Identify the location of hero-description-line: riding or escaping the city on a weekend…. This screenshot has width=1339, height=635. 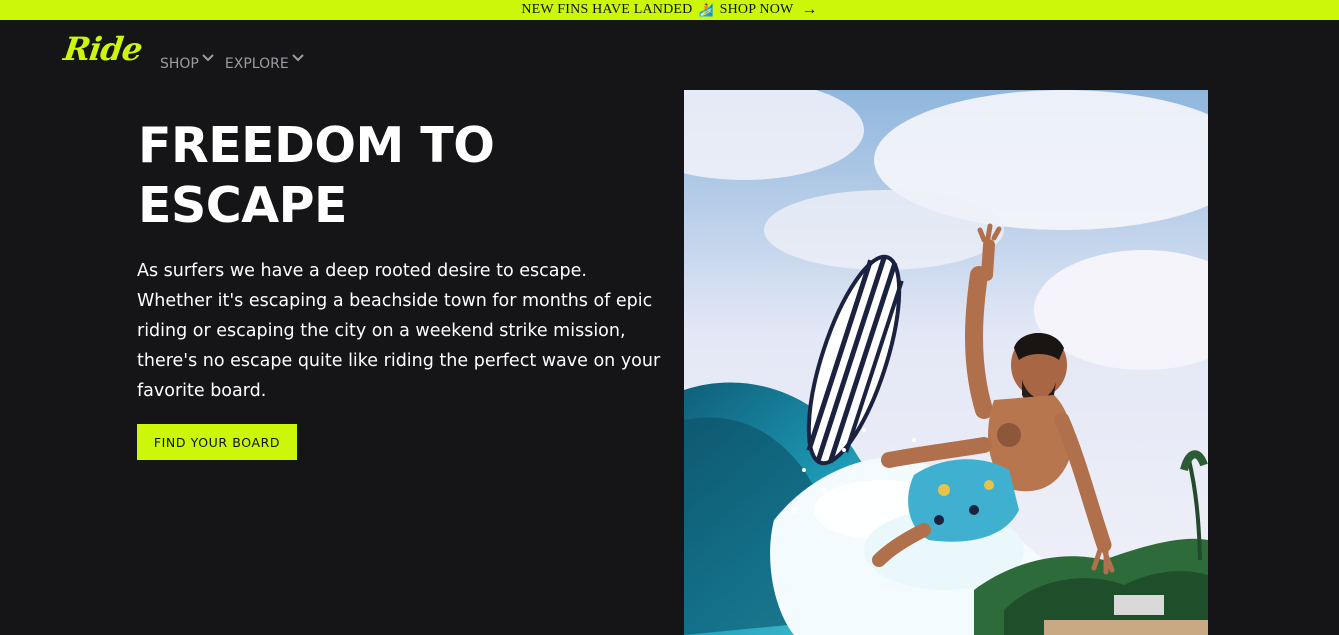
(381, 331).